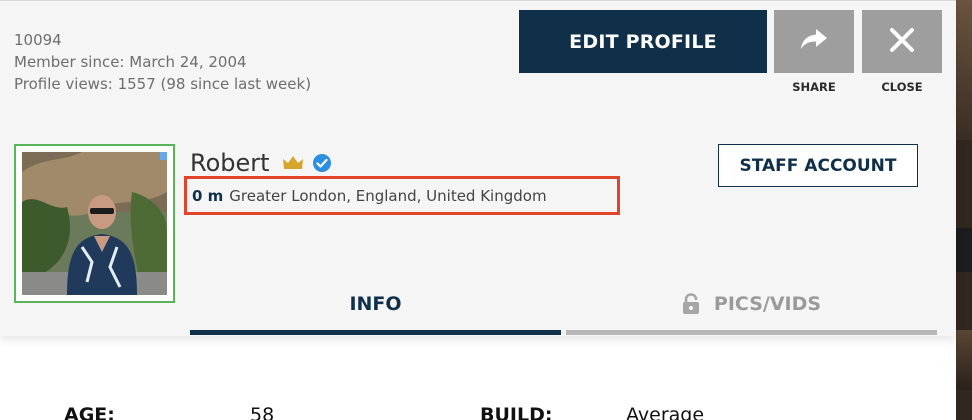 The height and width of the screenshot is (420, 972). Describe the element at coordinates (262, 412) in the screenshot. I see `detail-age-value: 58` at that location.